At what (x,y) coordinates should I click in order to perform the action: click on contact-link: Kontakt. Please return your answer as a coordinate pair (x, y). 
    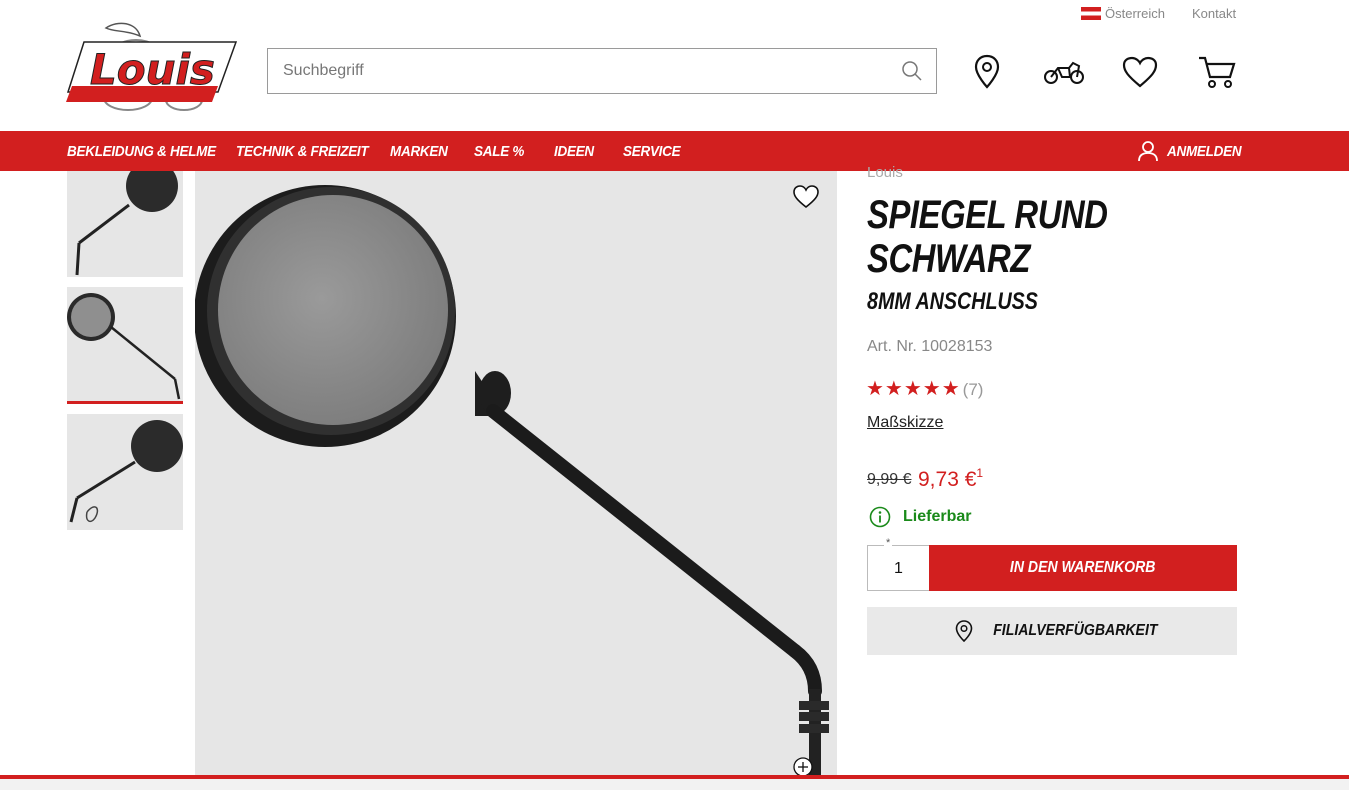
    Looking at the image, I should click on (1214, 13).